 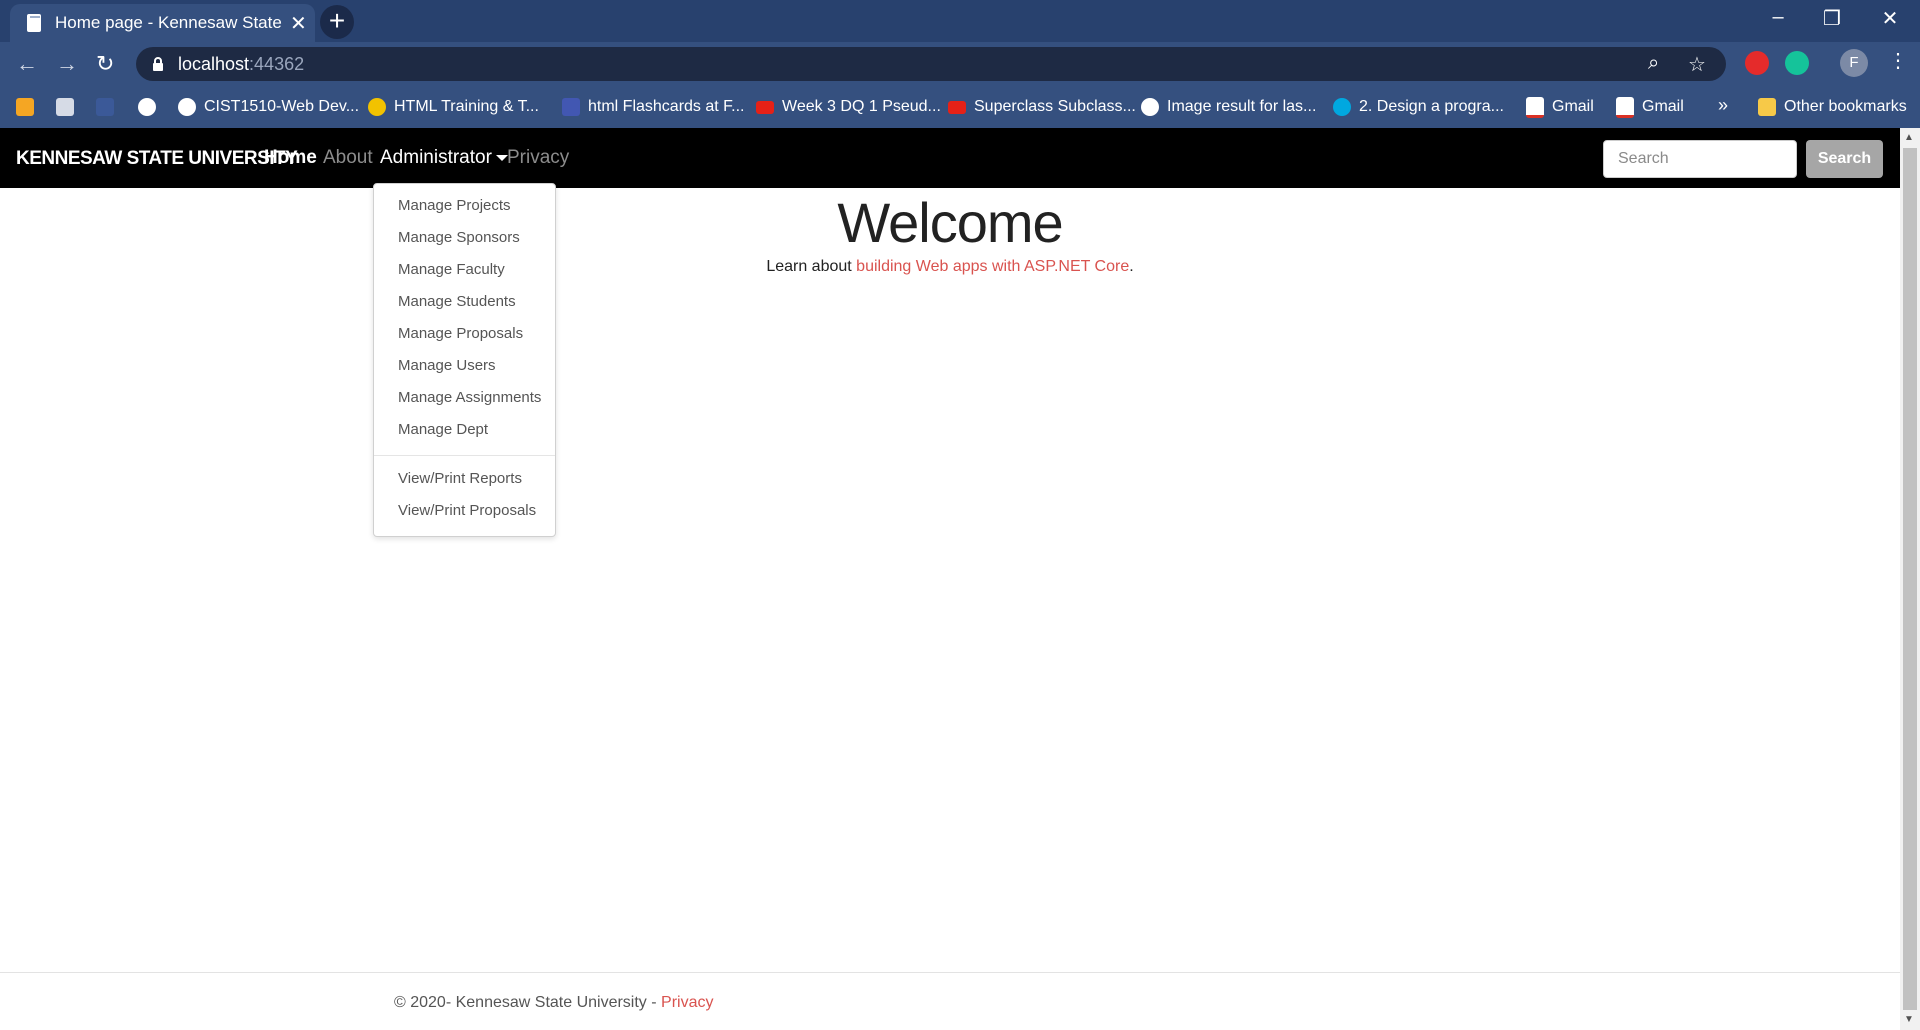 What do you see at coordinates (538, 158) in the screenshot?
I see `nav-privacy: Privacy` at bounding box center [538, 158].